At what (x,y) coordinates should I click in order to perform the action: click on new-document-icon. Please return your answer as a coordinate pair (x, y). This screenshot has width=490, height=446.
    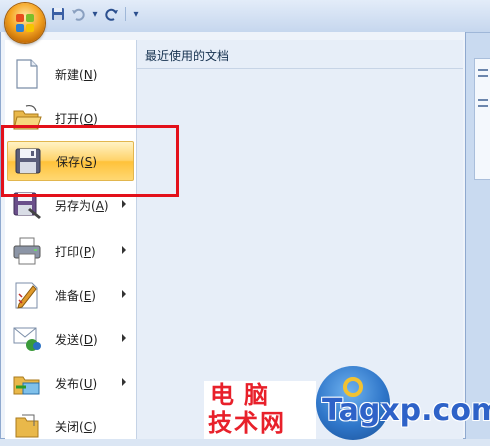
    Looking at the image, I should click on (27, 74).